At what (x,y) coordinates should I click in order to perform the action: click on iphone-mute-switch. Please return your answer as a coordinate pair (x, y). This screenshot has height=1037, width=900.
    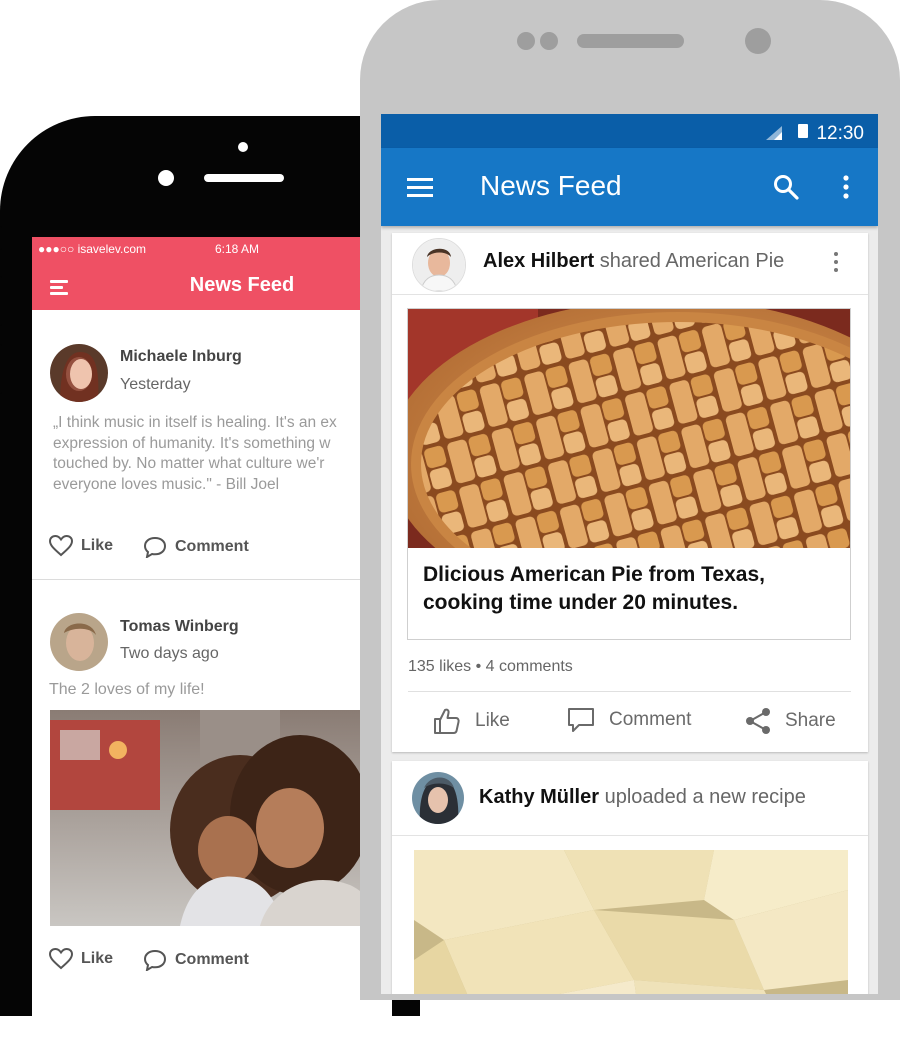
    Looking at the image, I should click on (1, 238).